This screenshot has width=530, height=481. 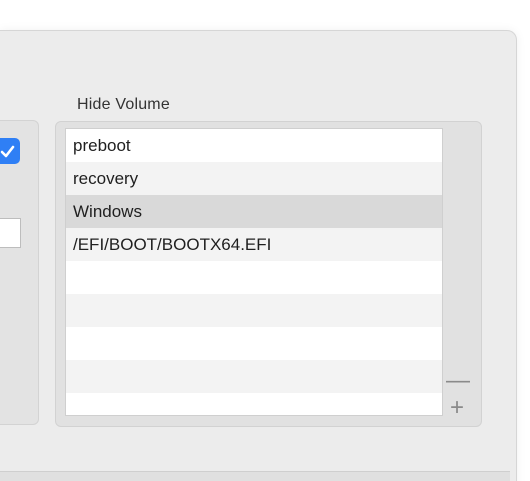 What do you see at coordinates (254, 178) in the screenshot?
I see `list-item: recovery` at bounding box center [254, 178].